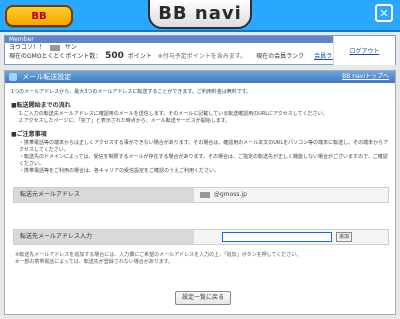 This screenshot has height=319, width=400. What do you see at coordinates (114, 56) in the screenshot?
I see `points-value: 500` at bounding box center [114, 56].